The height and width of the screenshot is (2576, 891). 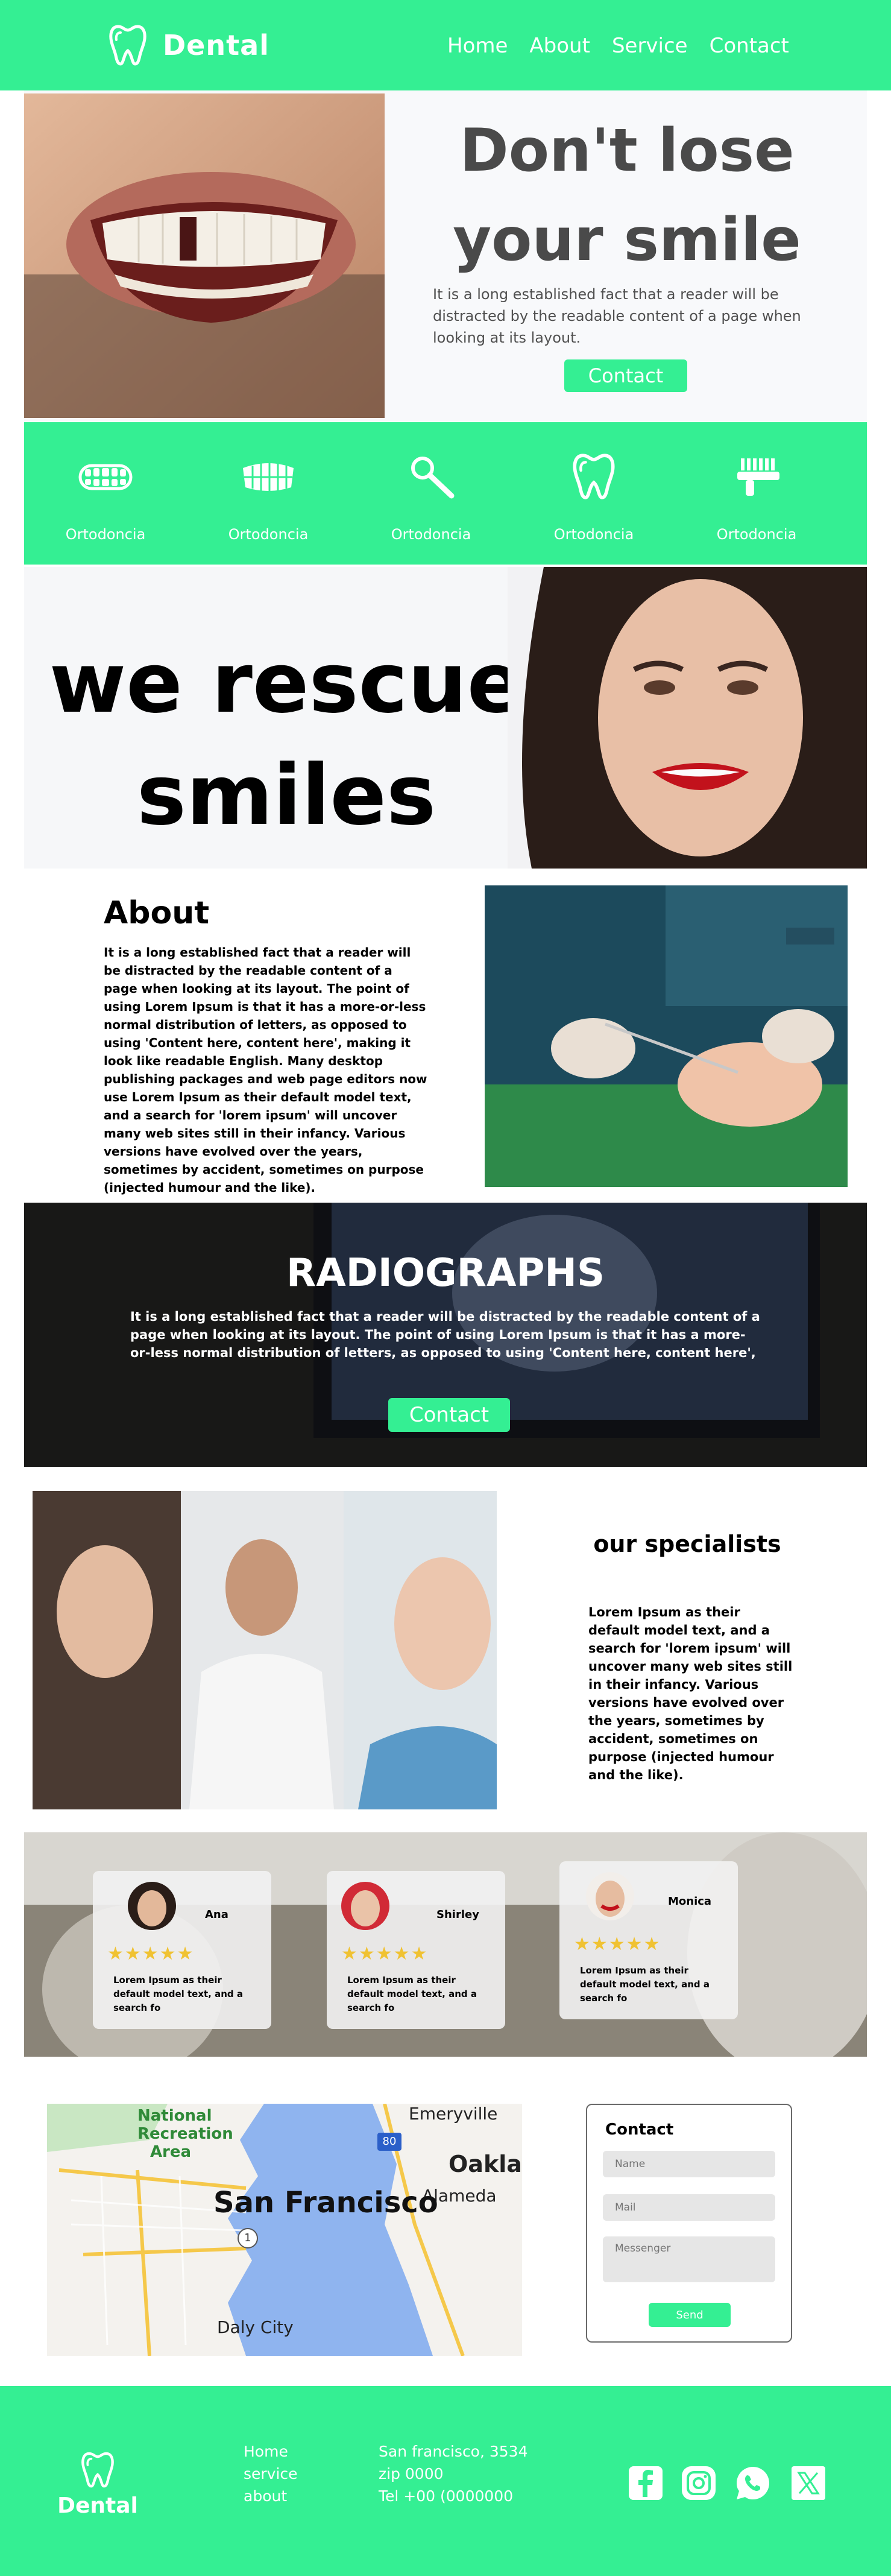 I want to click on map-label-recreation: National Recreation Area, so click(x=185, y=2134).